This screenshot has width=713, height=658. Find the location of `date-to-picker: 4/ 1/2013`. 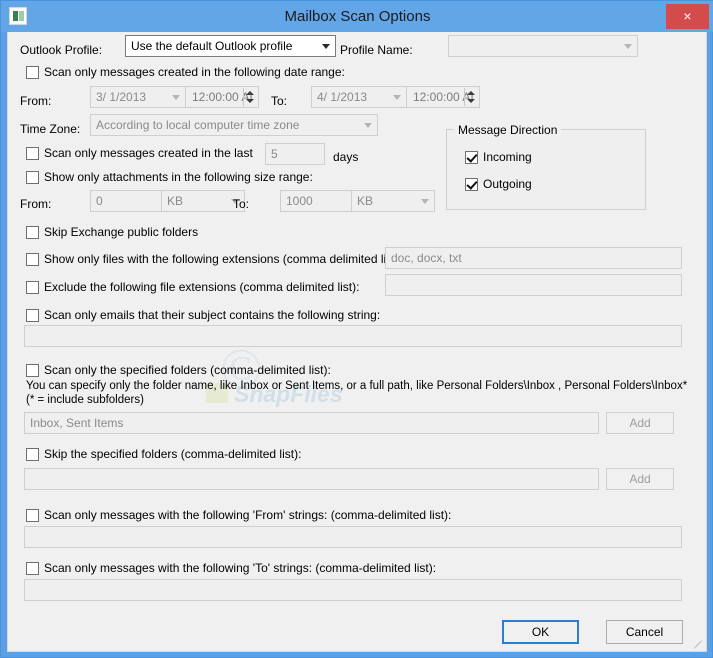

date-to-picker: 4/ 1/2013 is located at coordinates (359, 97).